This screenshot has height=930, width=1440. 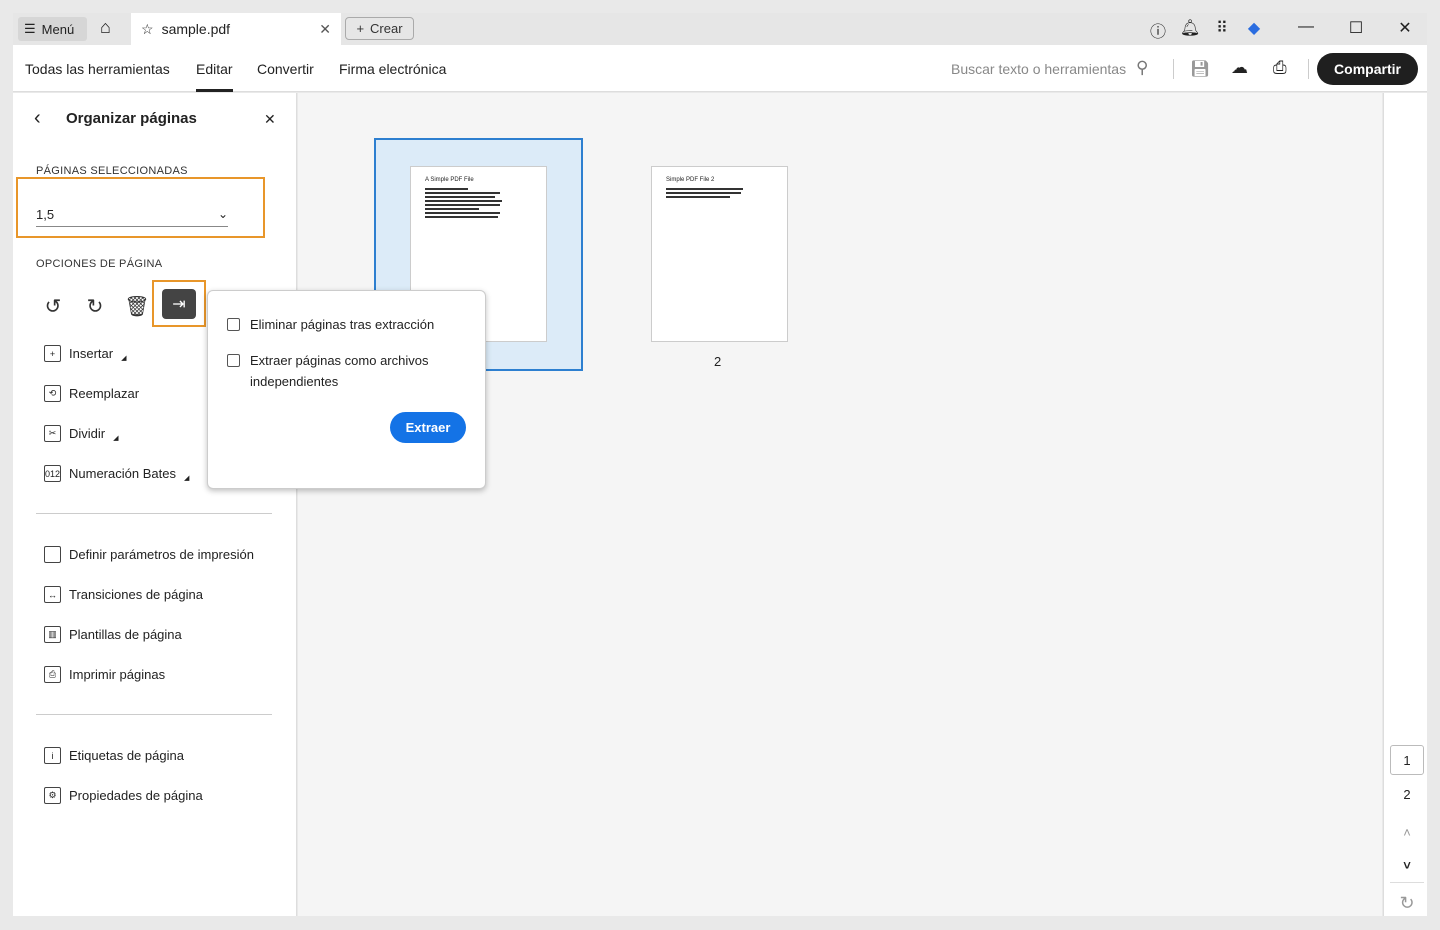 I want to click on chevron-down-icon: ˅, so click(x=1407, y=865).